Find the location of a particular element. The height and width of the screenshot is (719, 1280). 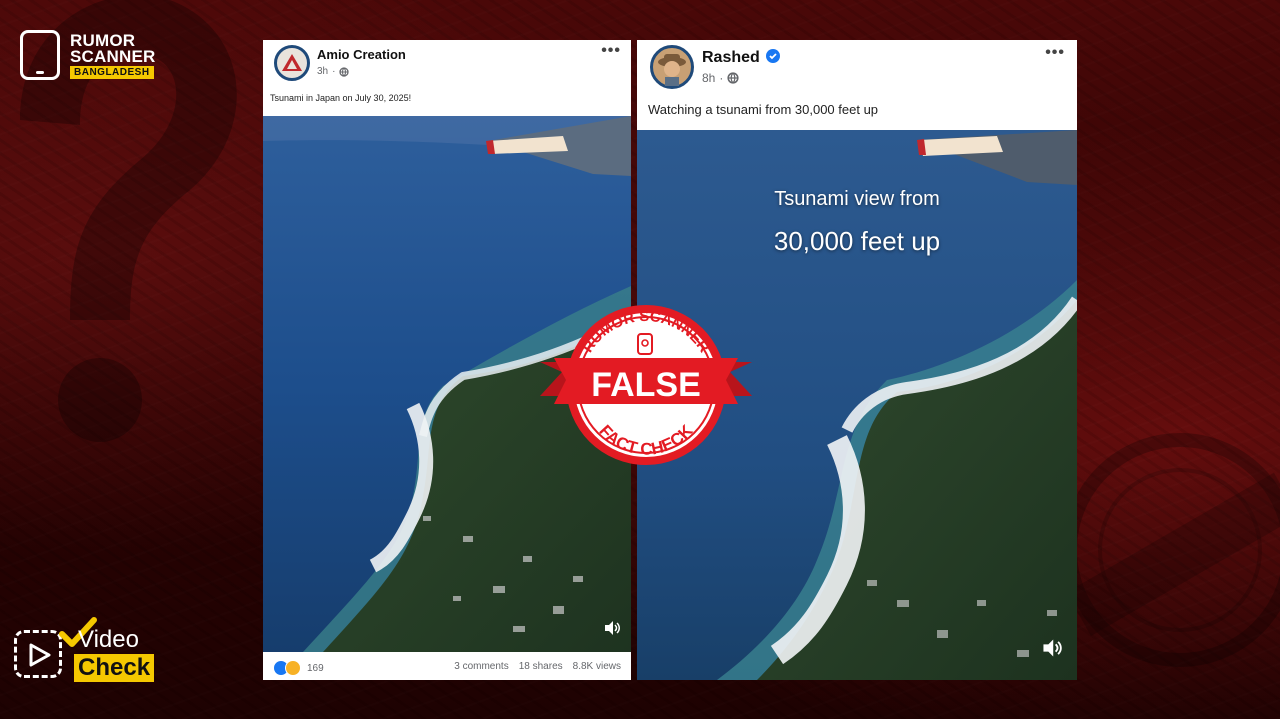

reactions: 169 is located at coordinates (298, 668).